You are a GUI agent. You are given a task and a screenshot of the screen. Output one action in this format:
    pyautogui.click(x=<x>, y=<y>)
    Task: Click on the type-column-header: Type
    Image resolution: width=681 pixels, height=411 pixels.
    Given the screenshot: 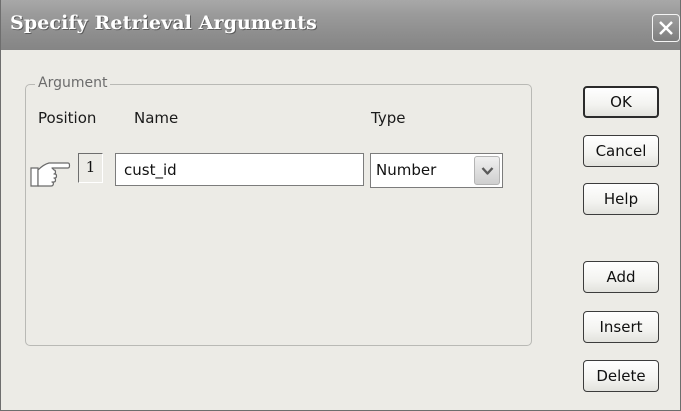 What is the action you would take?
    pyautogui.click(x=388, y=118)
    